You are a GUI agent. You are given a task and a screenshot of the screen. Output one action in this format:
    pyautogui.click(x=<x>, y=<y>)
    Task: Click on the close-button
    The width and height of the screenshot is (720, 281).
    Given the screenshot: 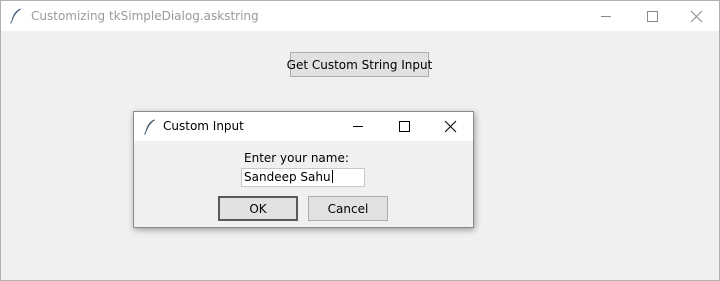 What is the action you would take?
    pyautogui.click(x=696, y=16)
    